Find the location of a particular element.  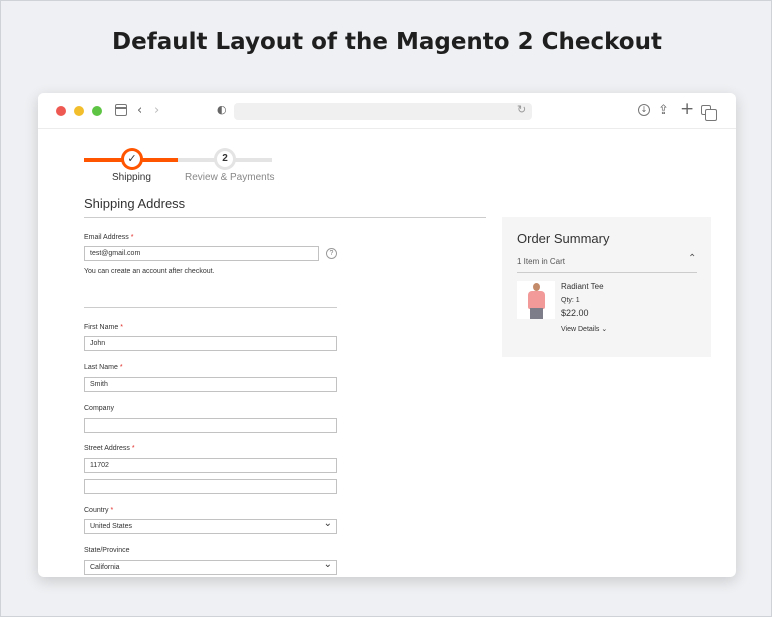

url-bar is located at coordinates (383, 111).